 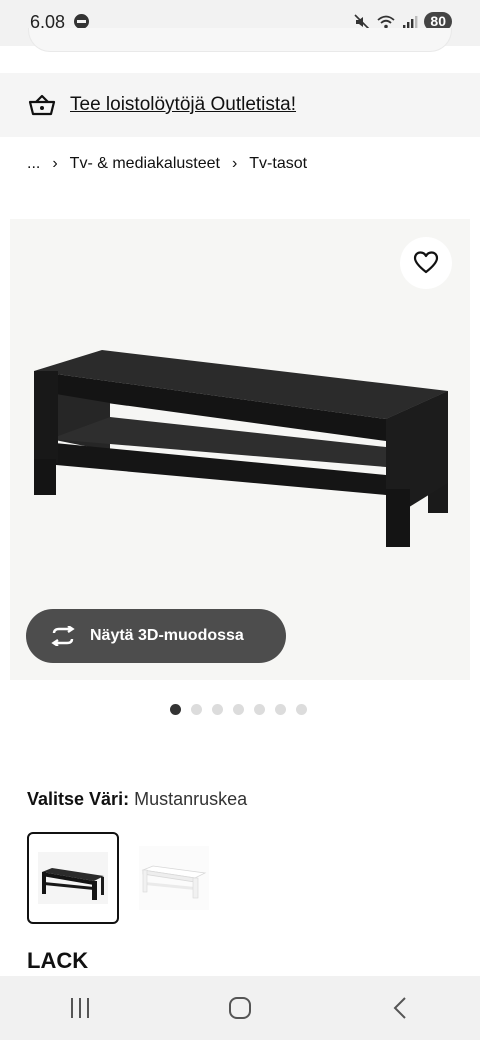 What do you see at coordinates (240, 40) in the screenshot?
I see `search-bar` at bounding box center [240, 40].